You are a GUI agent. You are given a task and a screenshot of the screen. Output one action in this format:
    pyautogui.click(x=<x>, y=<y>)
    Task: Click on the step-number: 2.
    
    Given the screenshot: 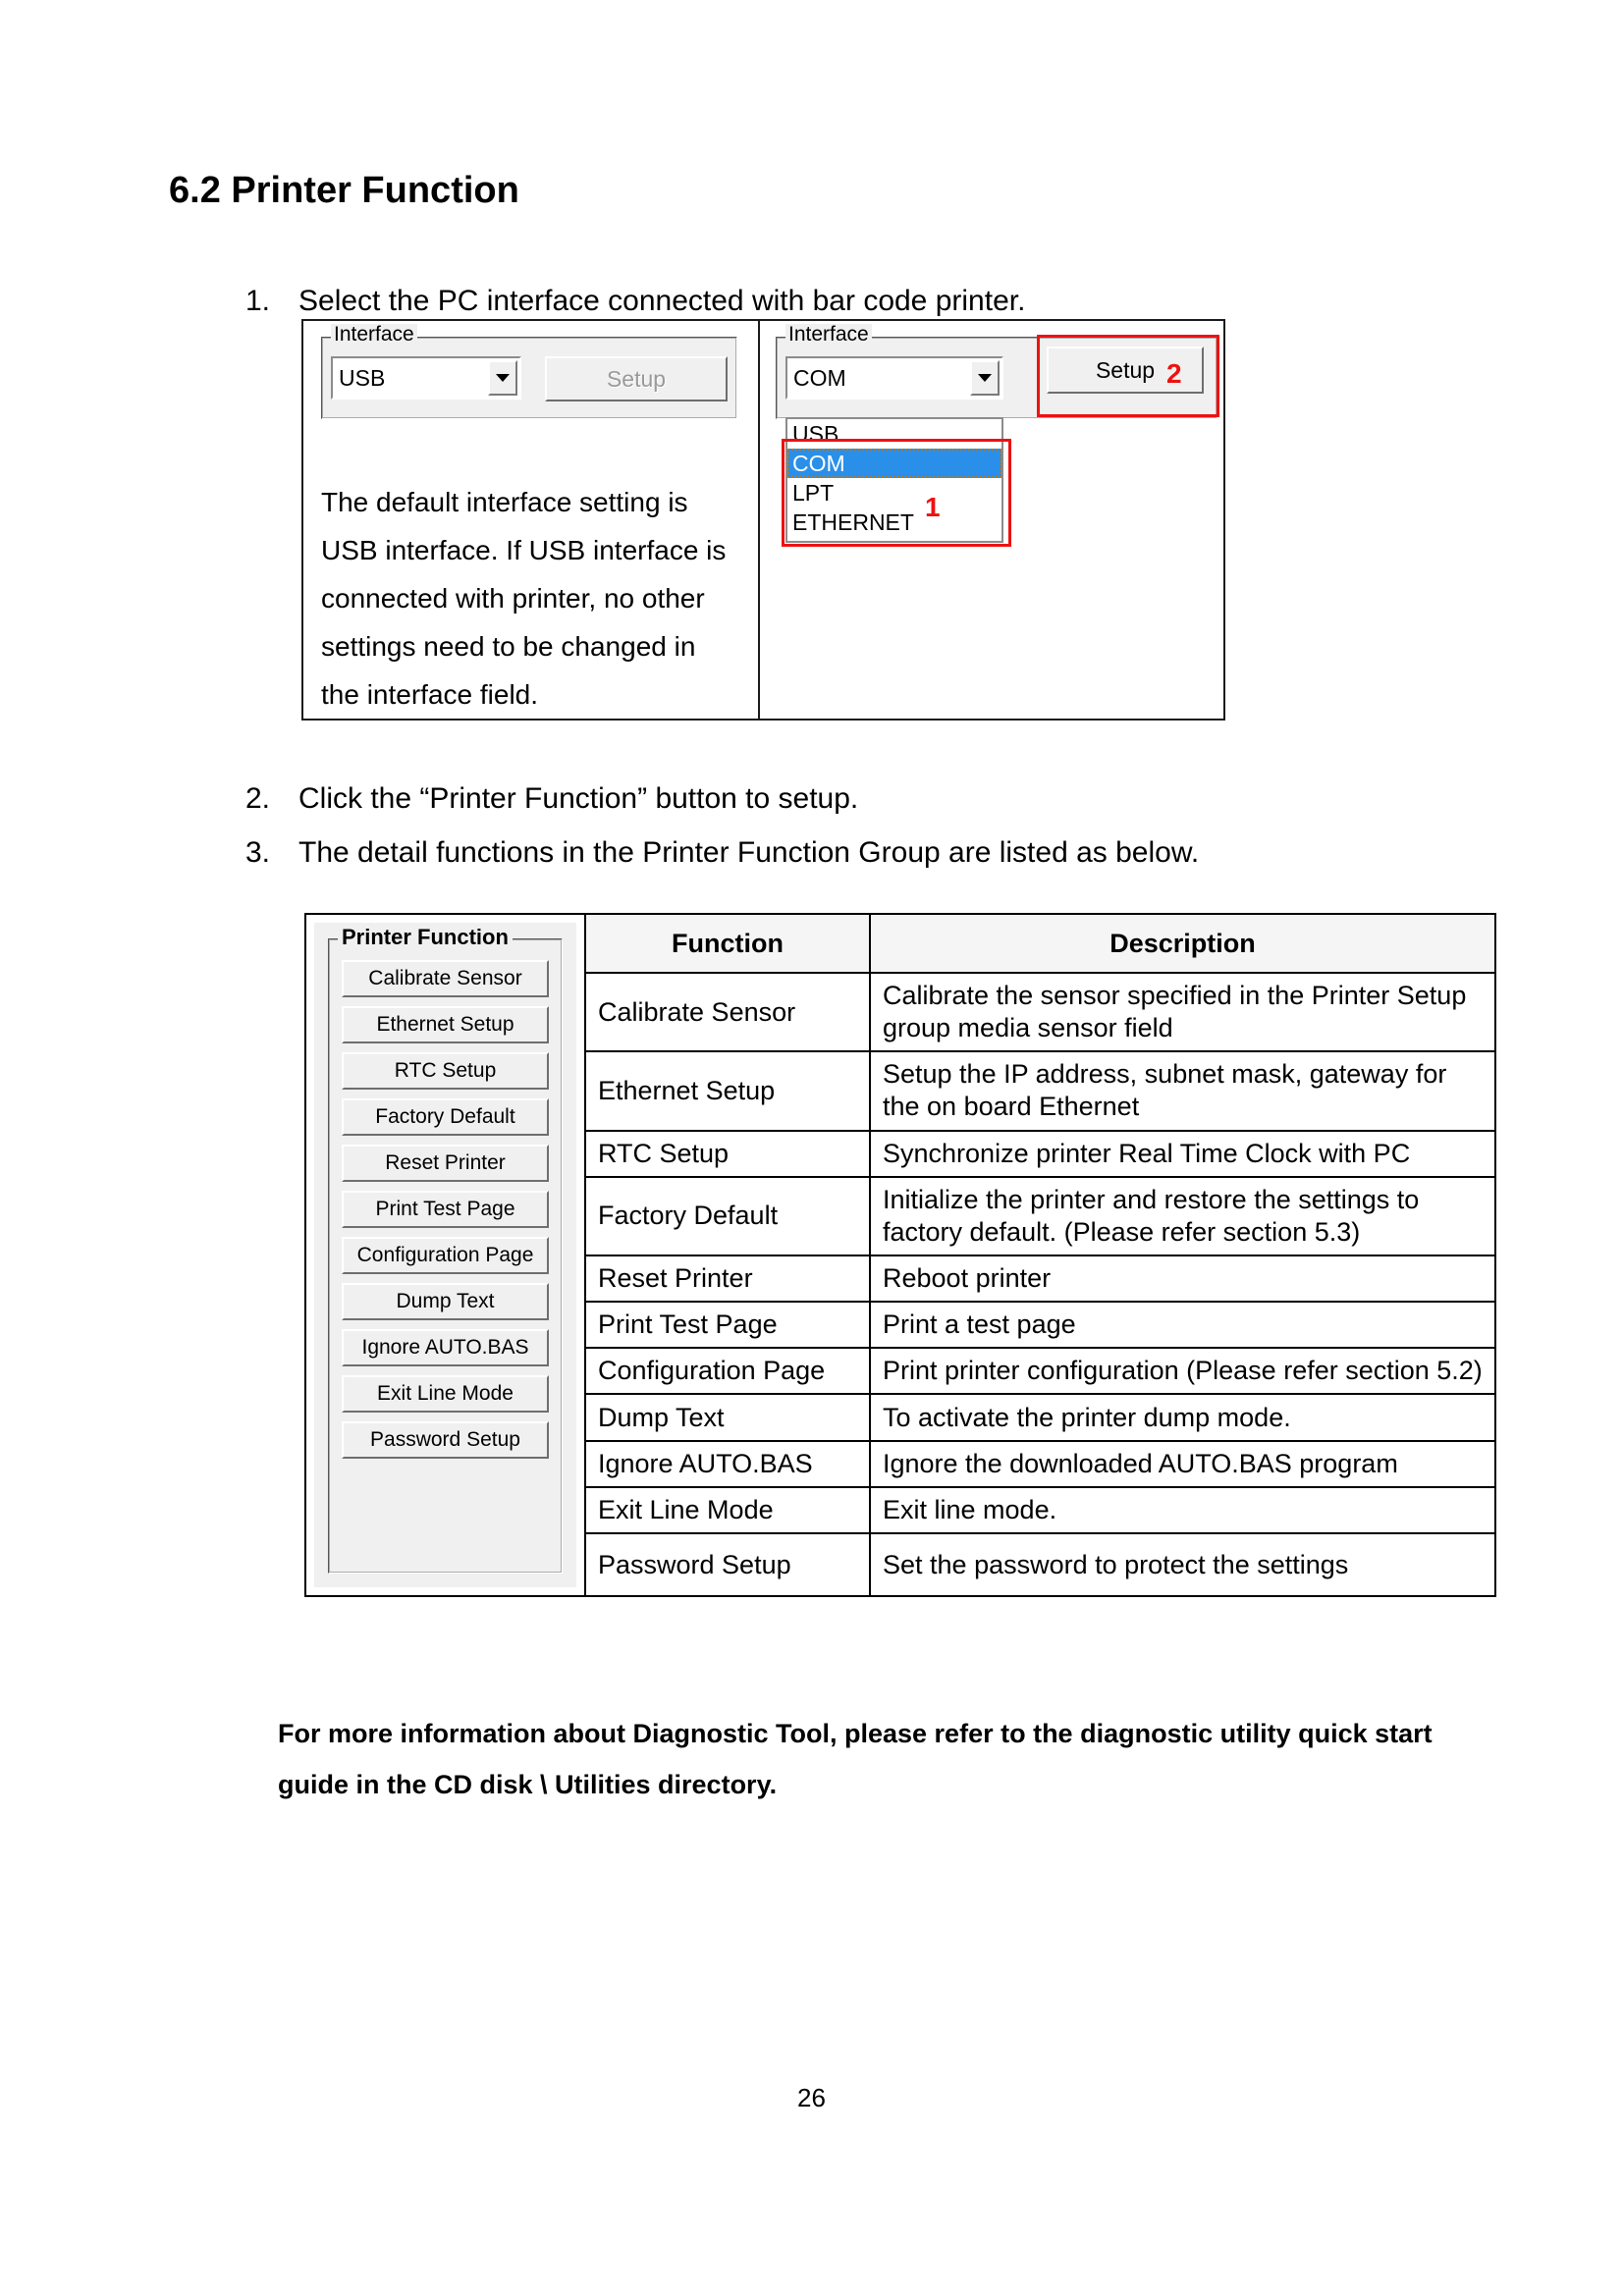 What is the action you would take?
    pyautogui.click(x=258, y=798)
    